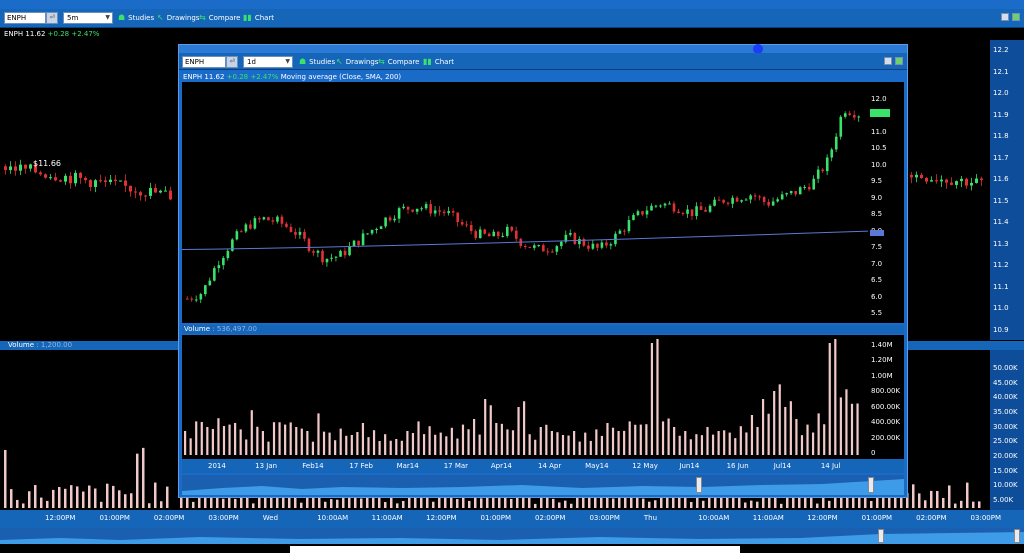 The height and width of the screenshot is (553, 1024). Describe the element at coordinates (438, 62) in the screenshot. I see `inner-chart-button: ▮▮ Chart` at that location.